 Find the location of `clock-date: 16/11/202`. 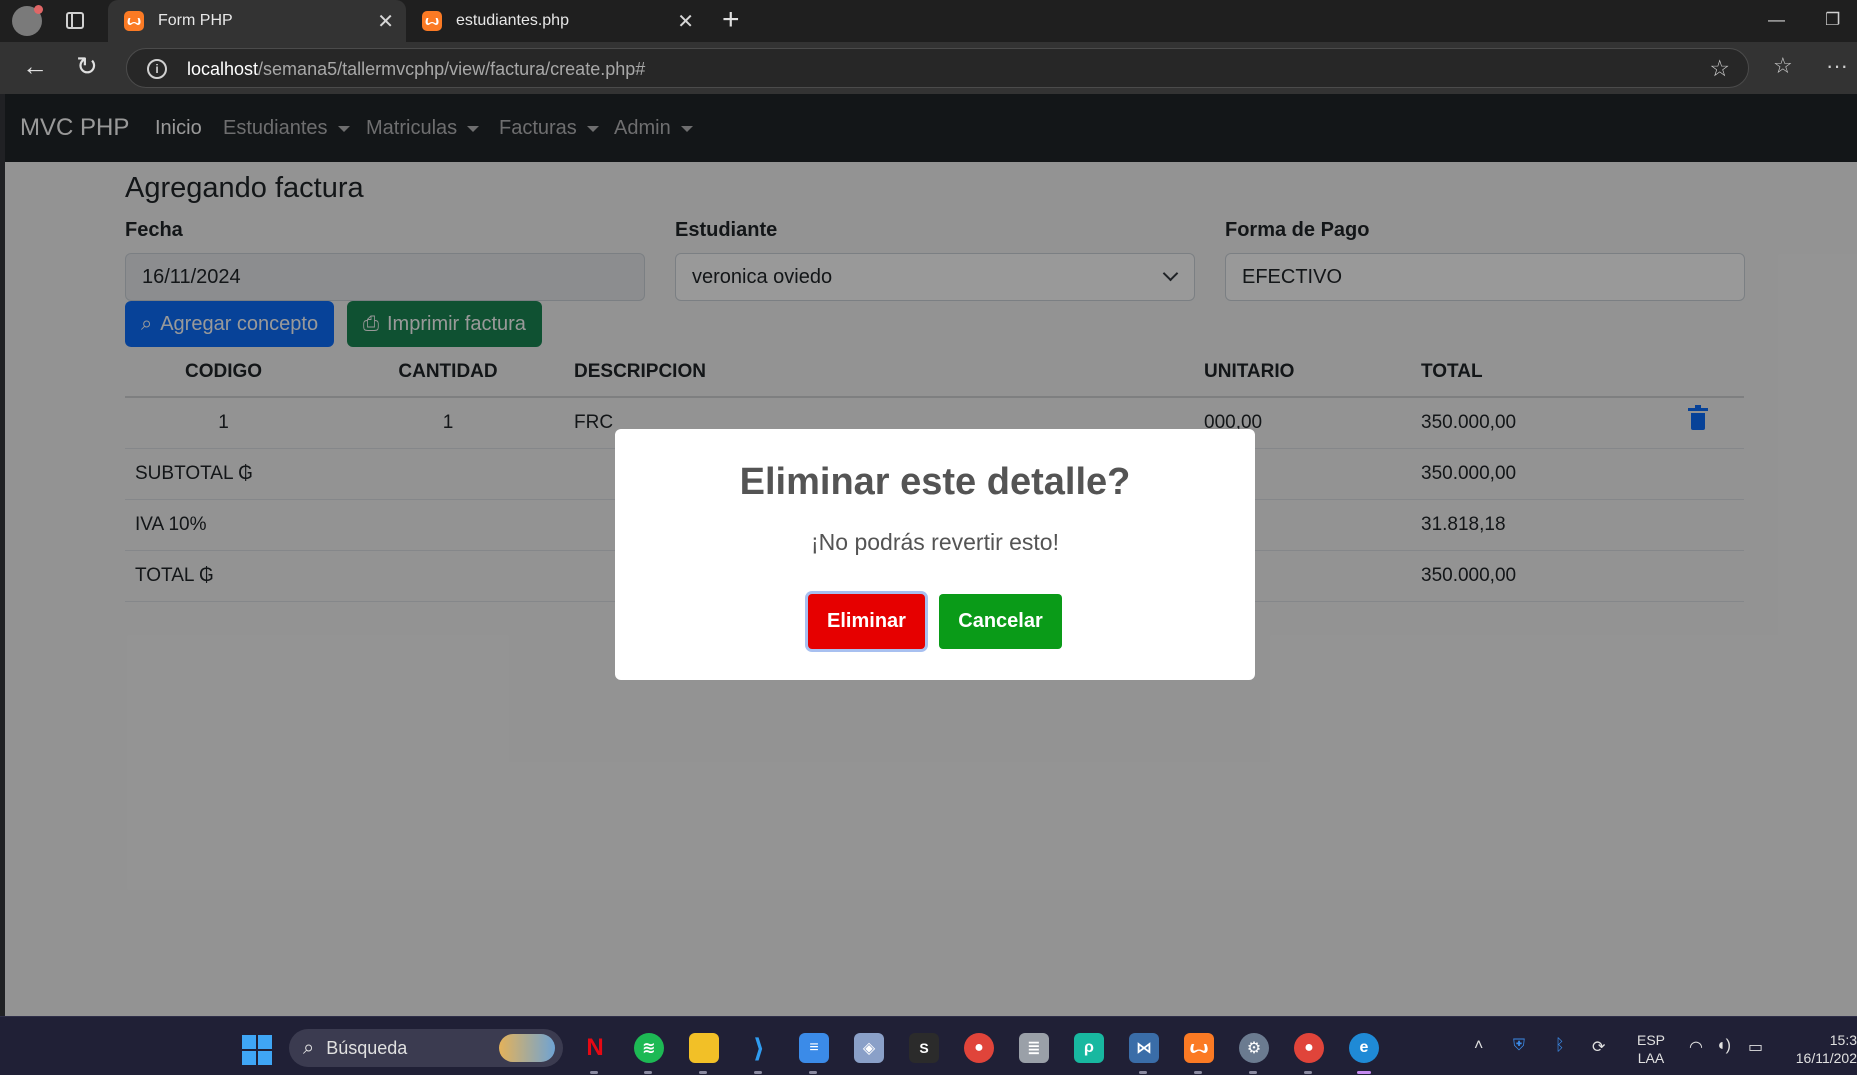

clock-date: 16/11/202 is located at coordinates (1826, 1058).